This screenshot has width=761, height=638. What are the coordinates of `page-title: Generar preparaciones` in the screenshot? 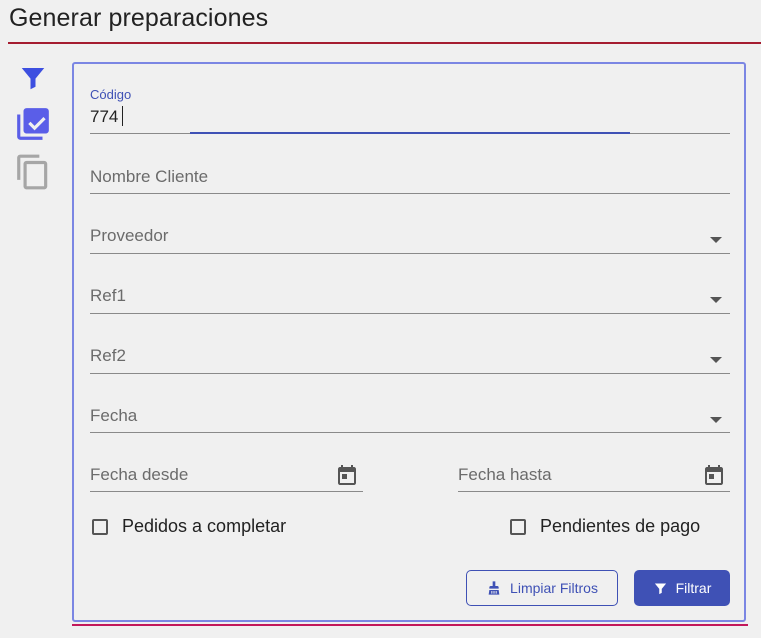 It's located at (139, 18).